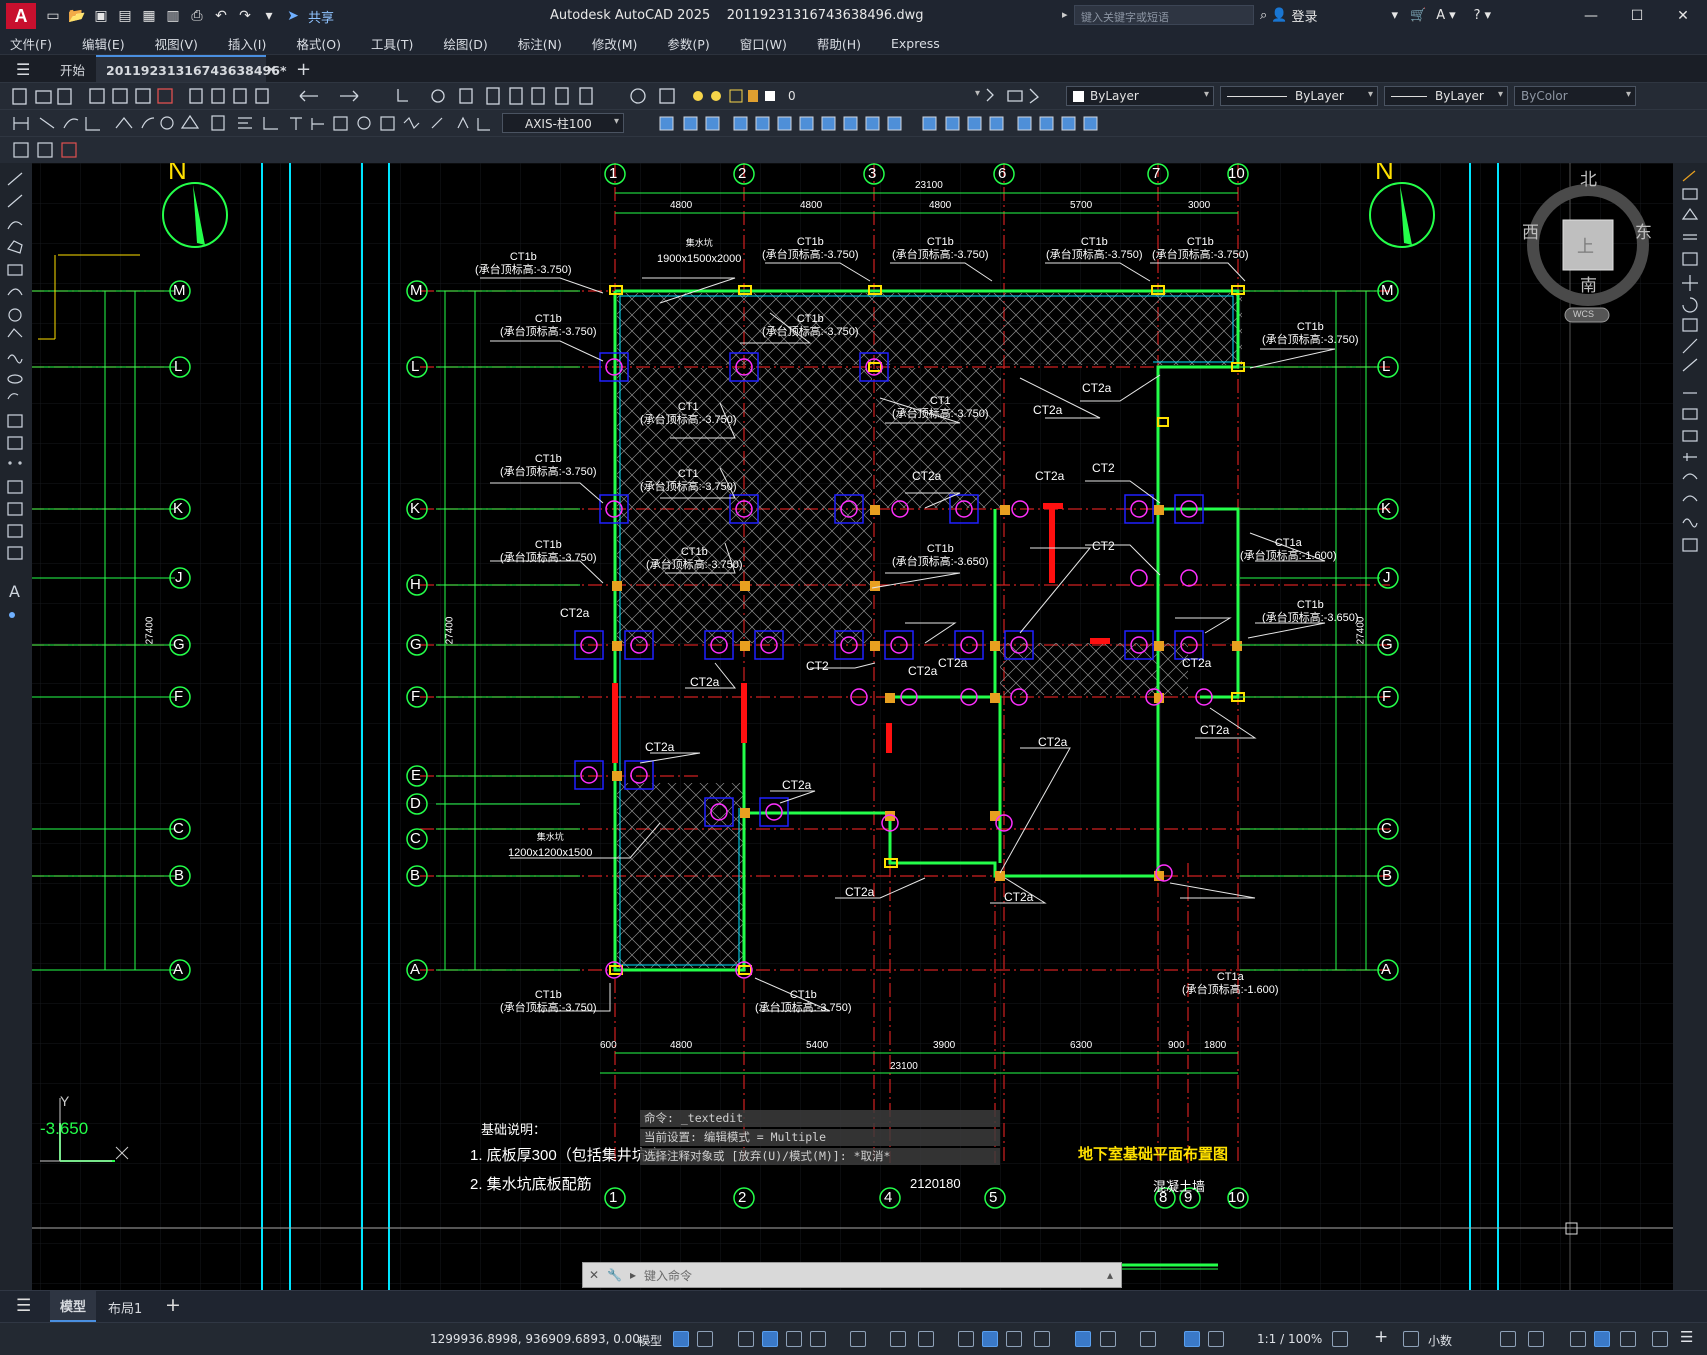  What do you see at coordinates (1394, 15) in the screenshot?
I see `signin-dropdown-icon: ▾` at bounding box center [1394, 15].